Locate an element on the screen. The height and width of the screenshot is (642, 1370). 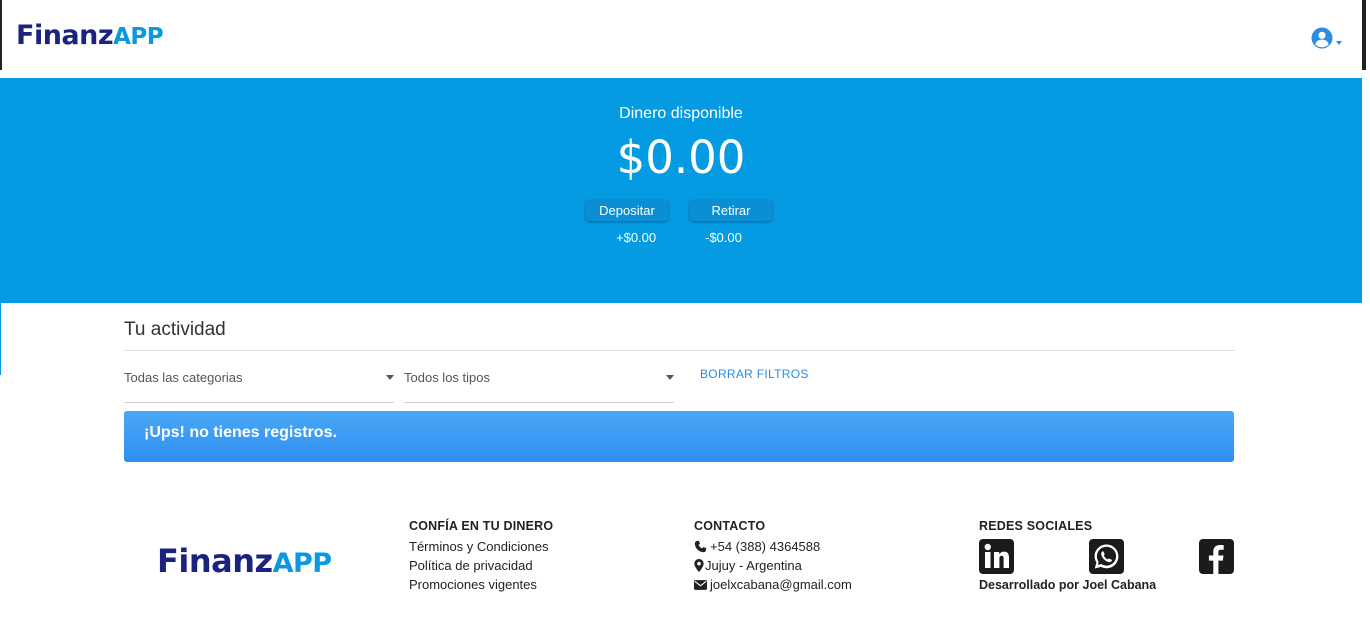
footer-social-heading: REDES SOCIALES is located at coordinates (1036, 526).